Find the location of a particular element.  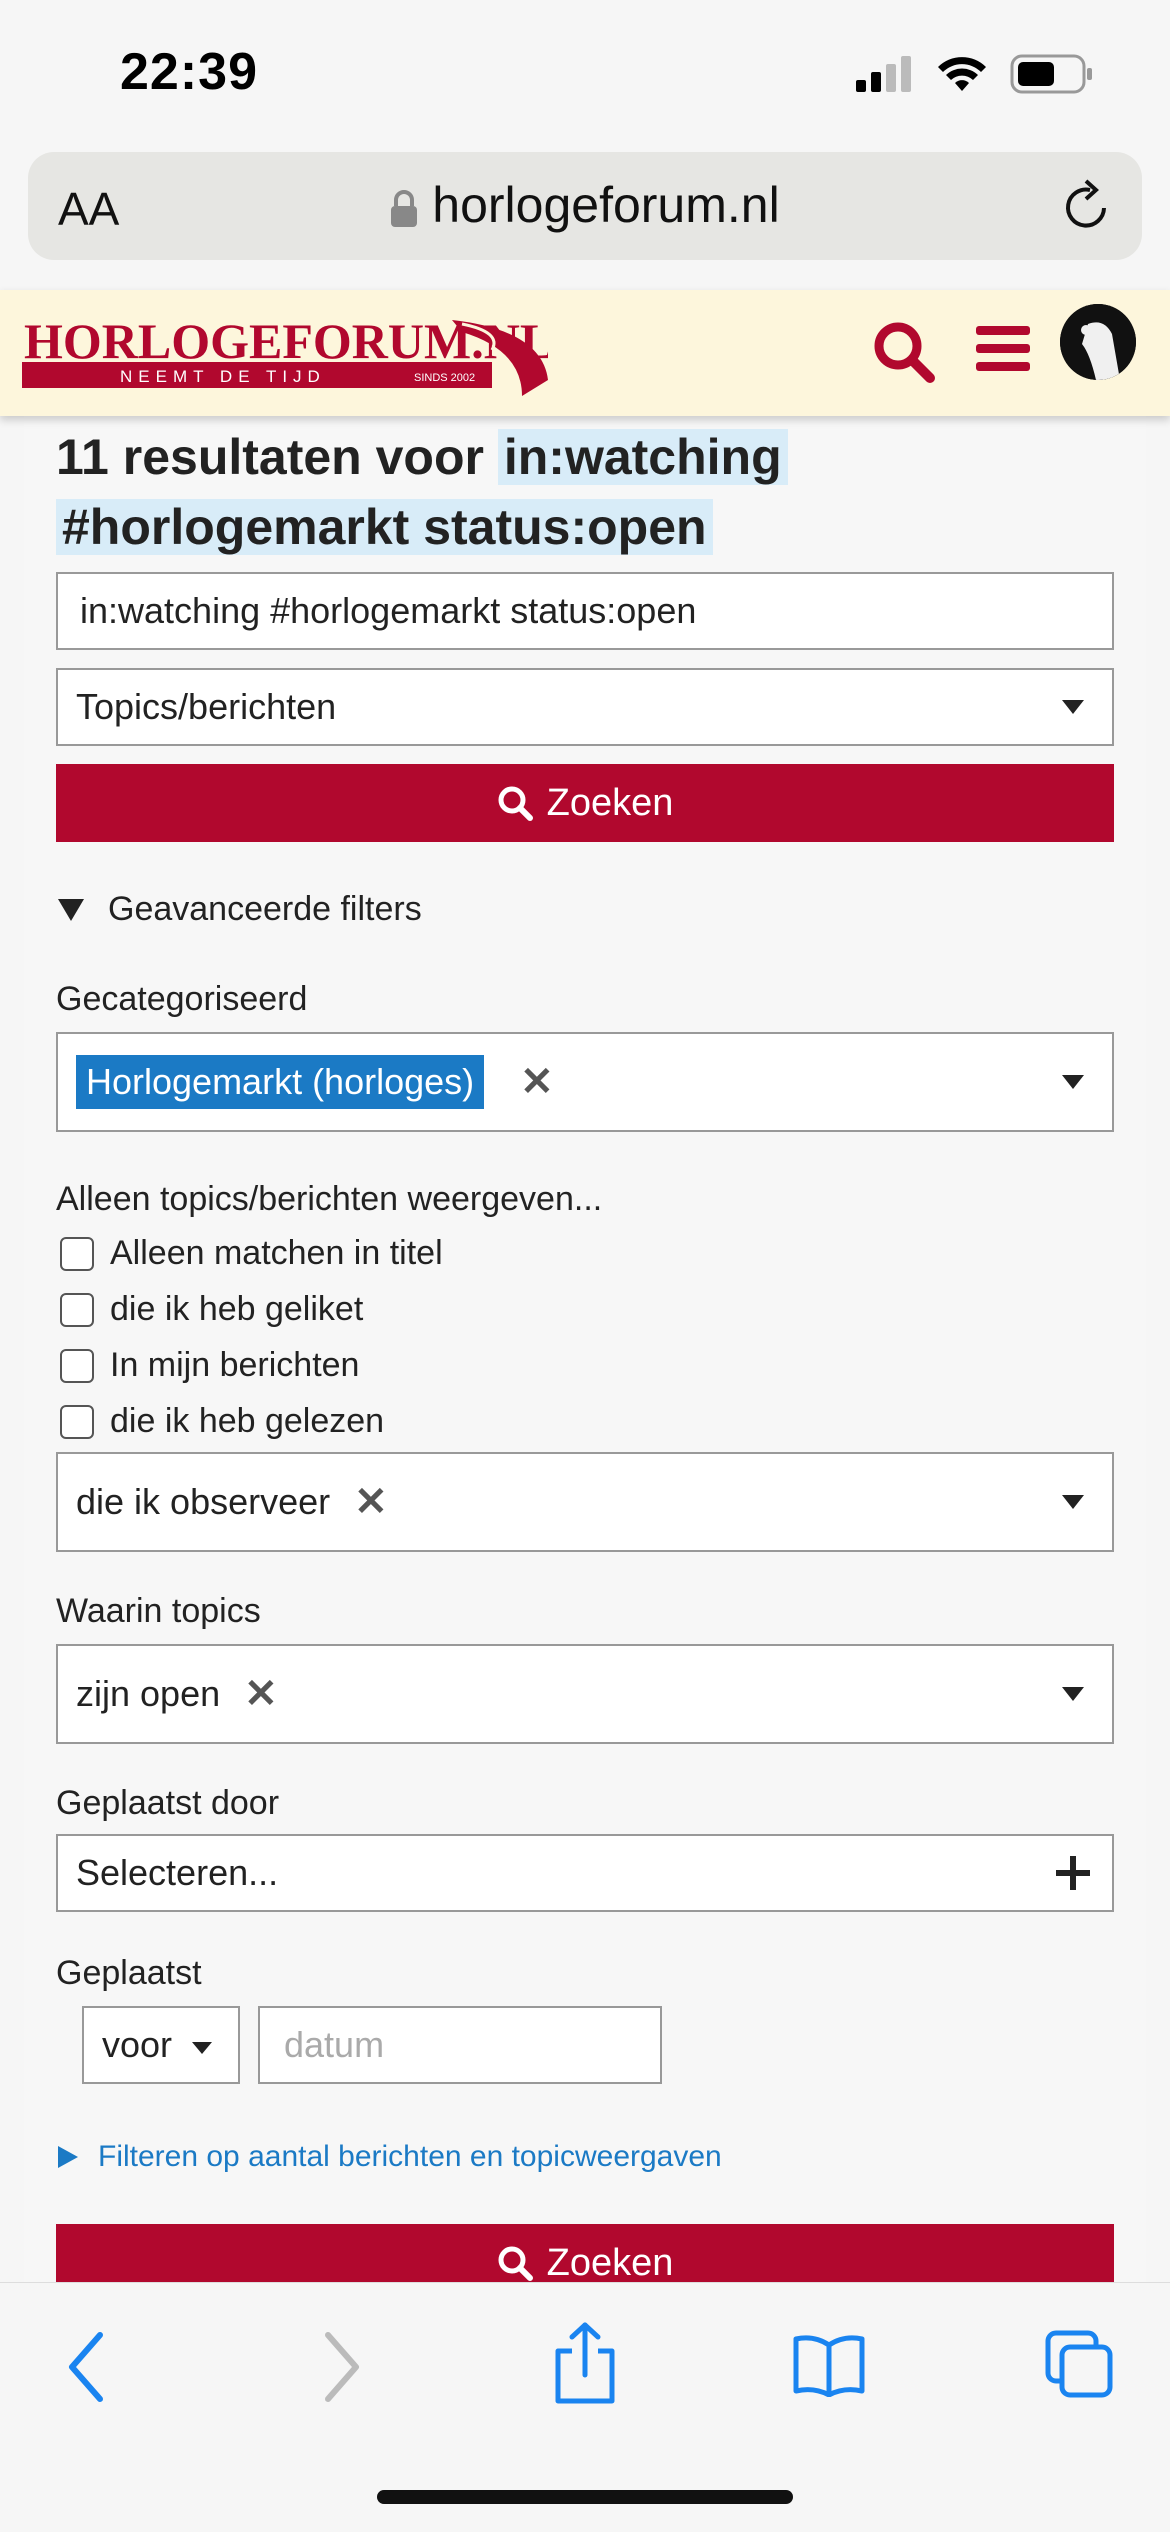

categorized-label: Gecategoriseerd is located at coordinates (182, 999).